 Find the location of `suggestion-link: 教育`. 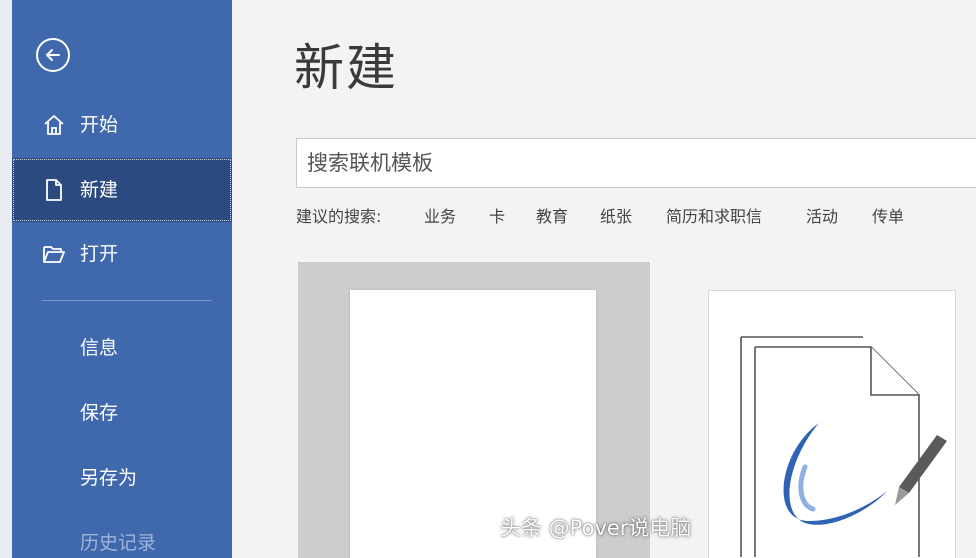

suggestion-link: 教育 is located at coordinates (552, 215).